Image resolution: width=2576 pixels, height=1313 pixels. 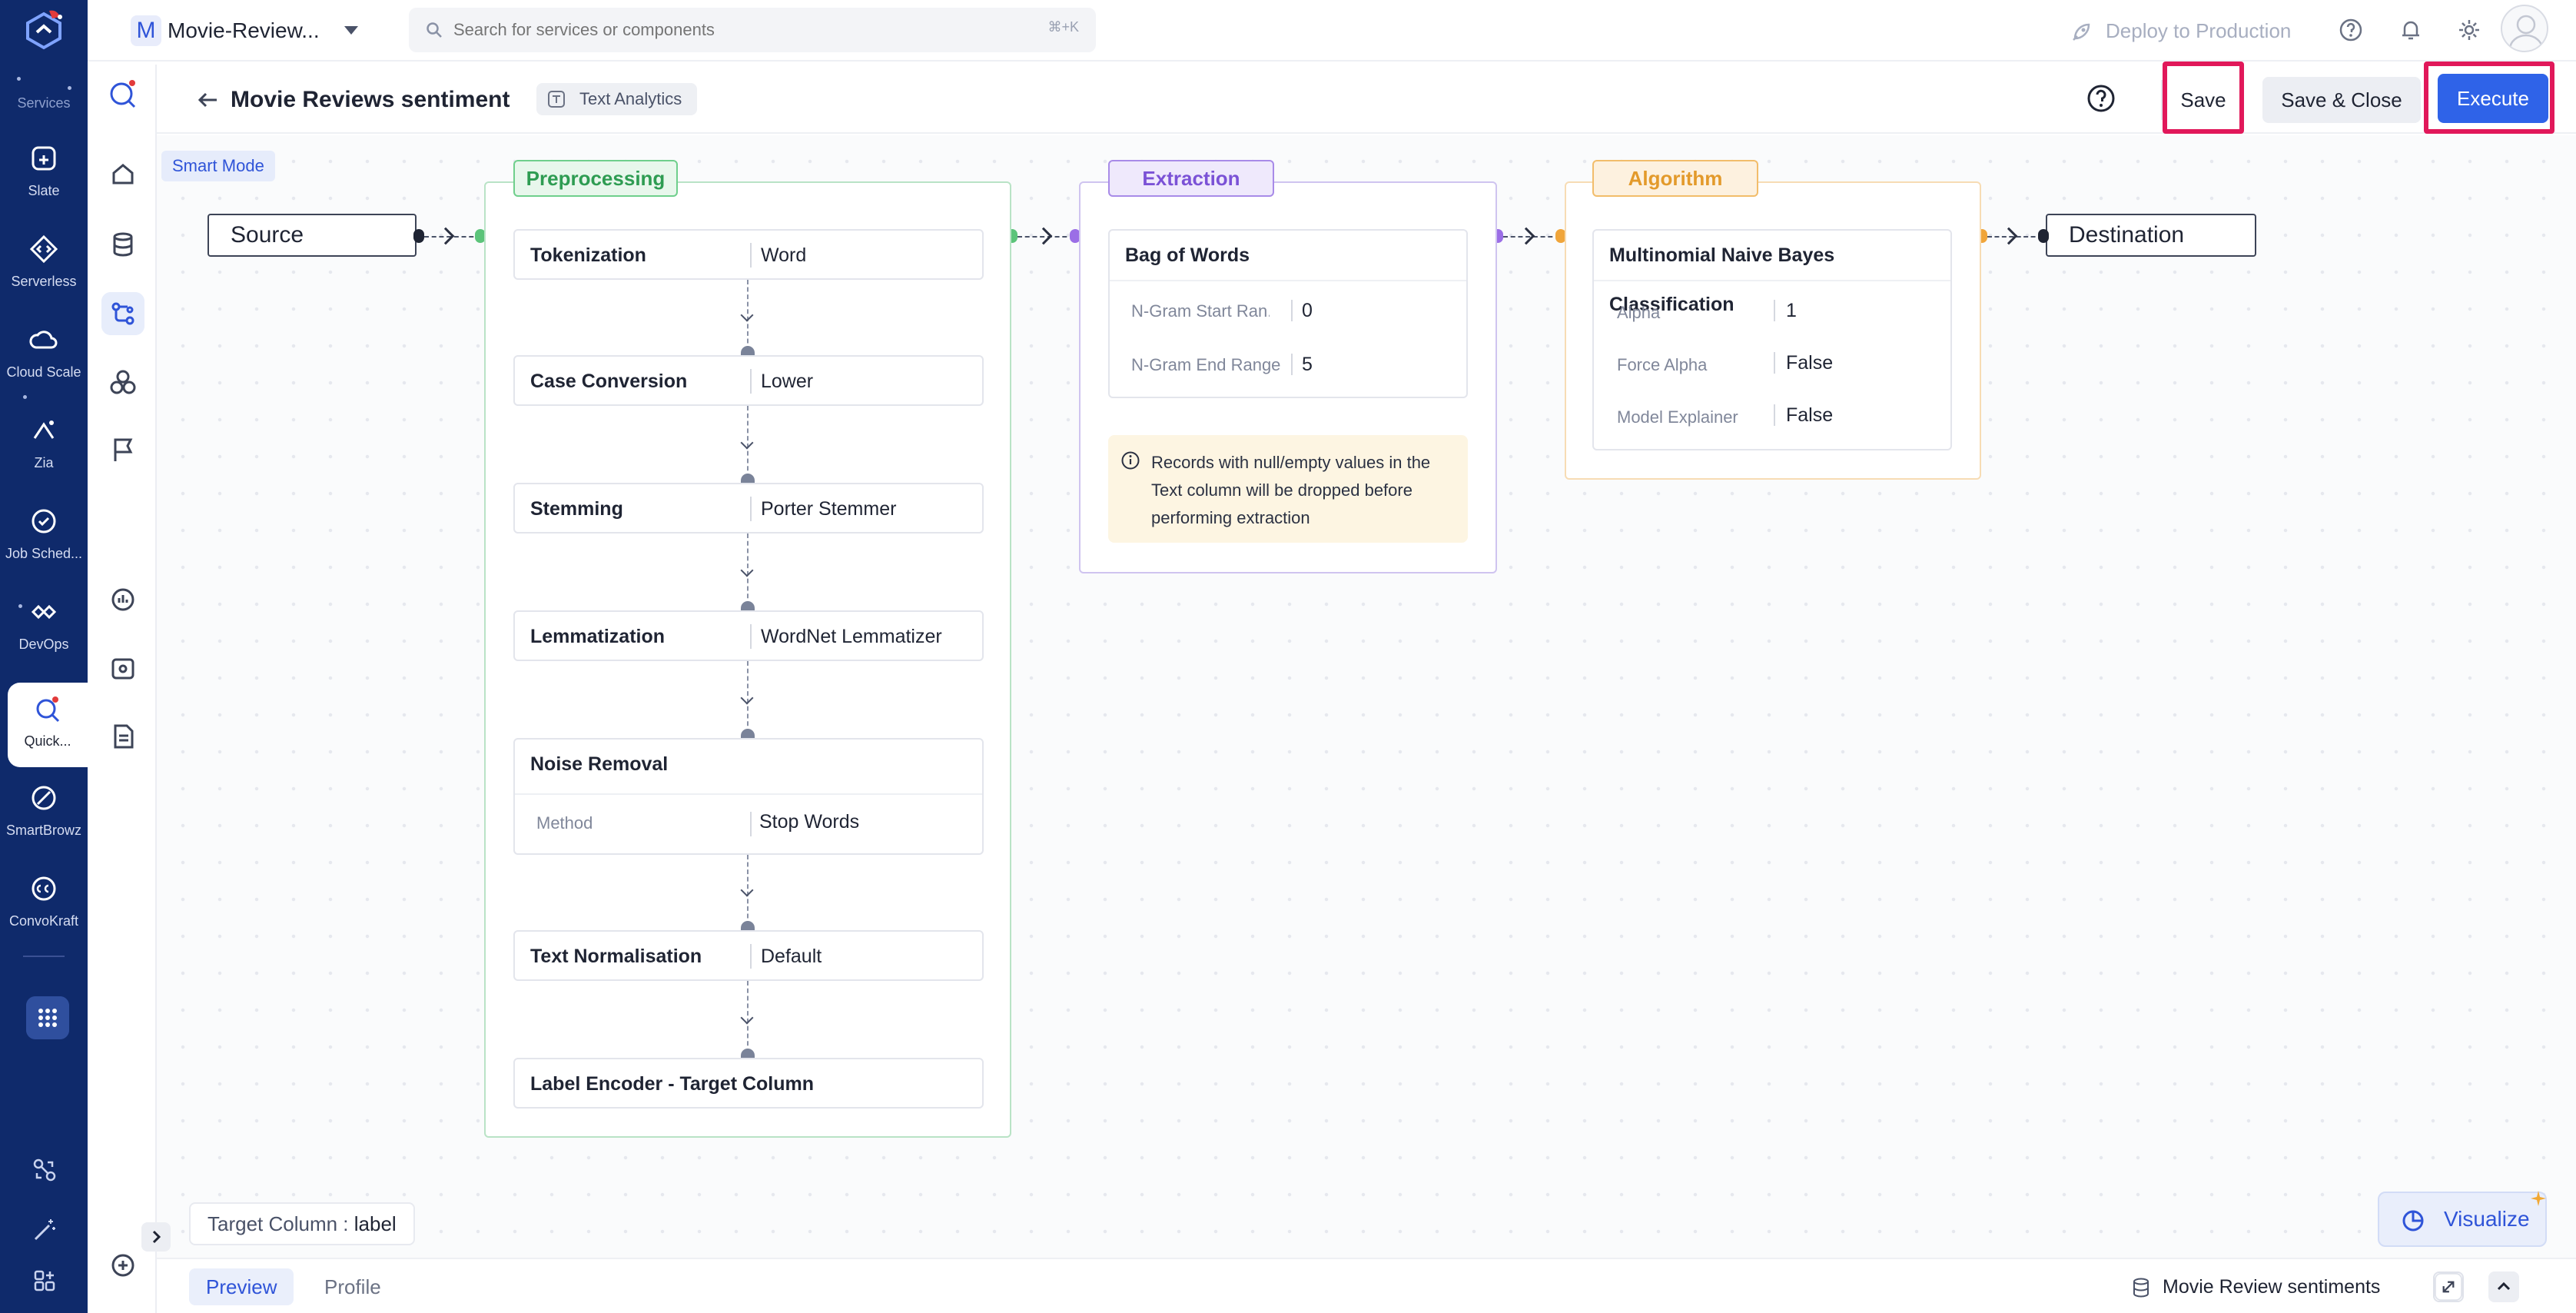 What do you see at coordinates (43, 831) in the screenshot?
I see `rail-item-label: SmartBrowz` at bounding box center [43, 831].